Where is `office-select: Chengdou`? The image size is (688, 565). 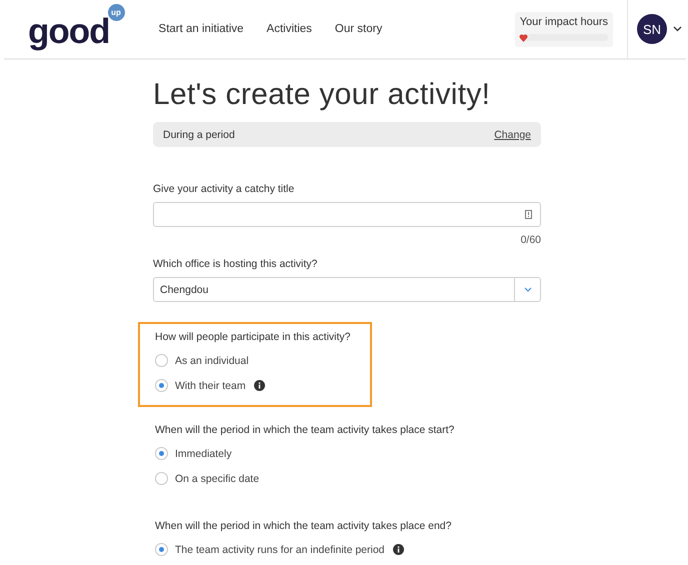
office-select: Chengdou is located at coordinates (347, 289).